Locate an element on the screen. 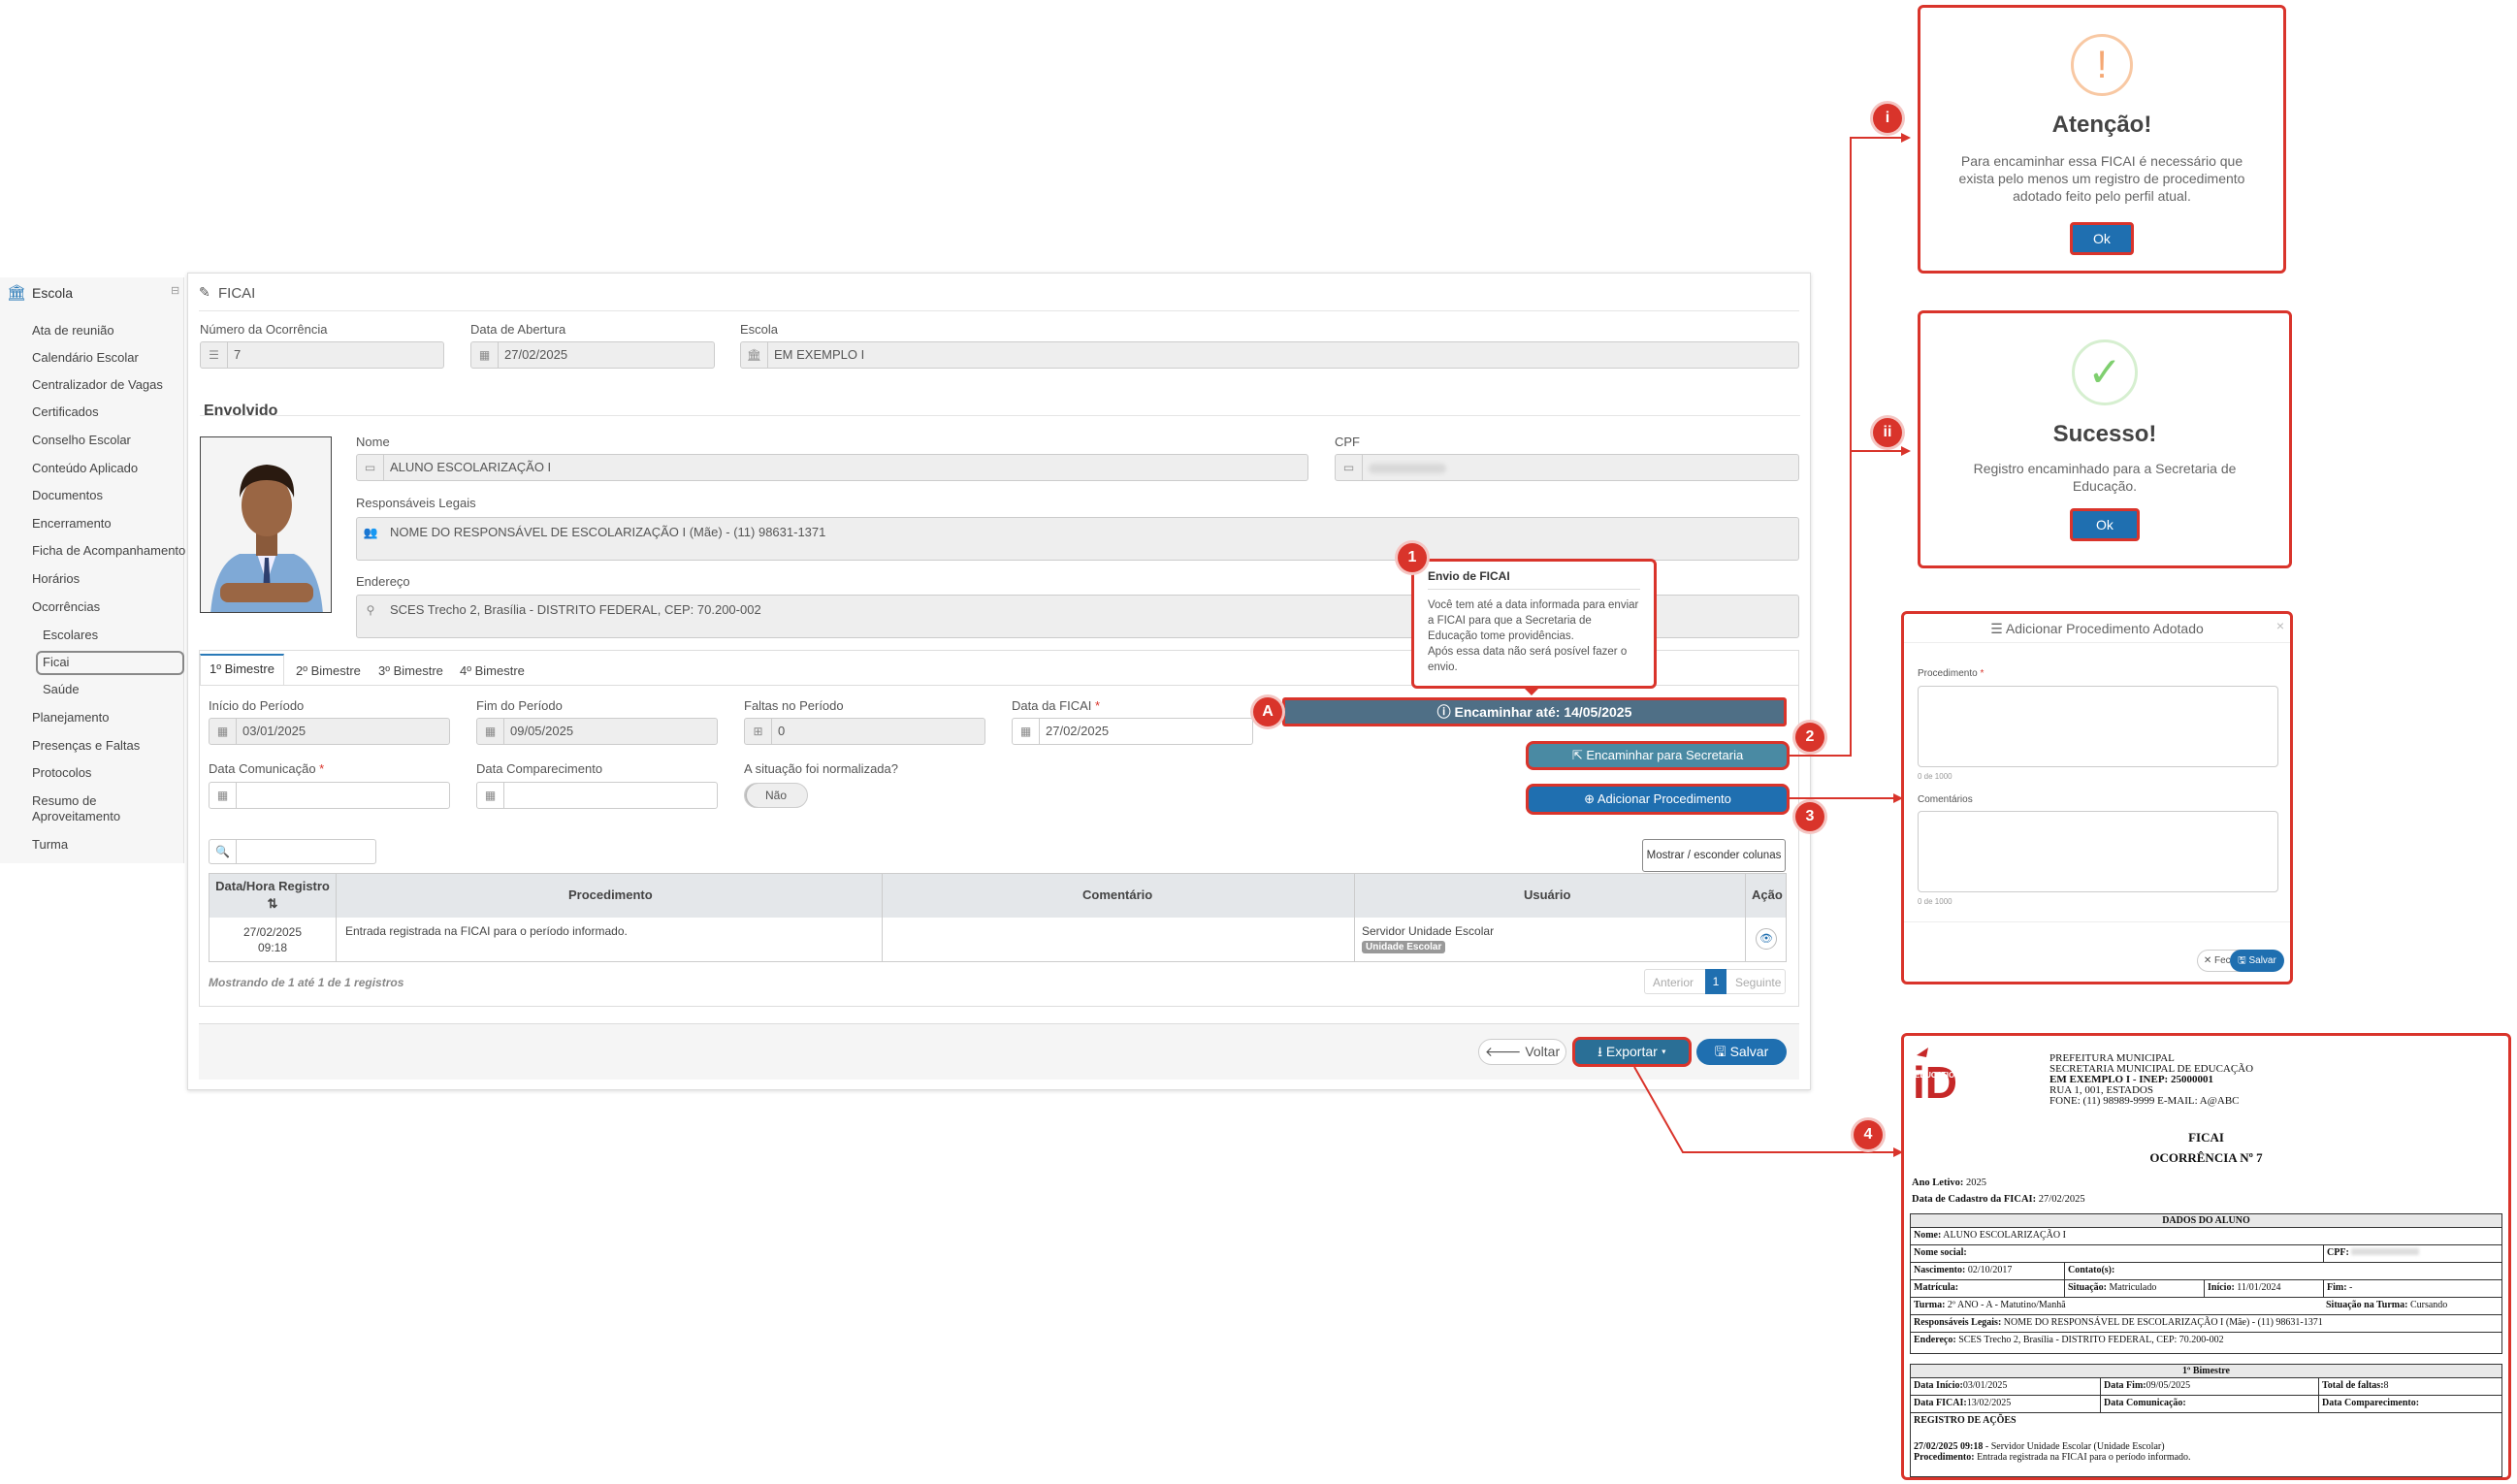  marker-3: 3 is located at coordinates (1809, 817).